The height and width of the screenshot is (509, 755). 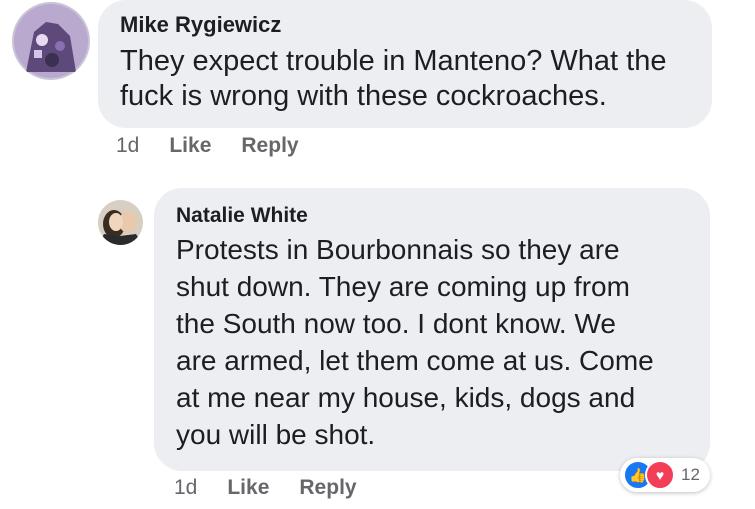 What do you see at coordinates (690, 474) in the screenshot?
I see `reaction-count: 12` at bounding box center [690, 474].